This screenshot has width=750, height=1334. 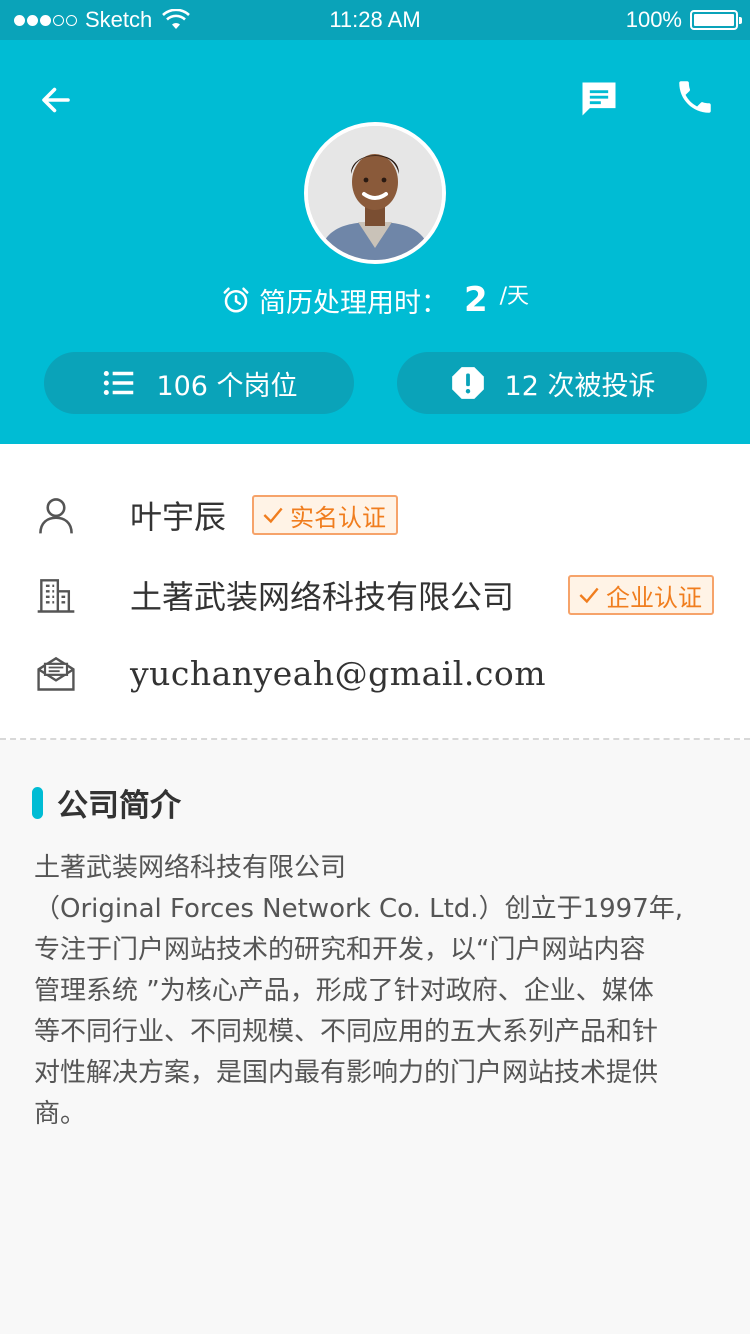 I want to click on email-link: yuchanyeah@gmail.com, so click(x=338, y=673).